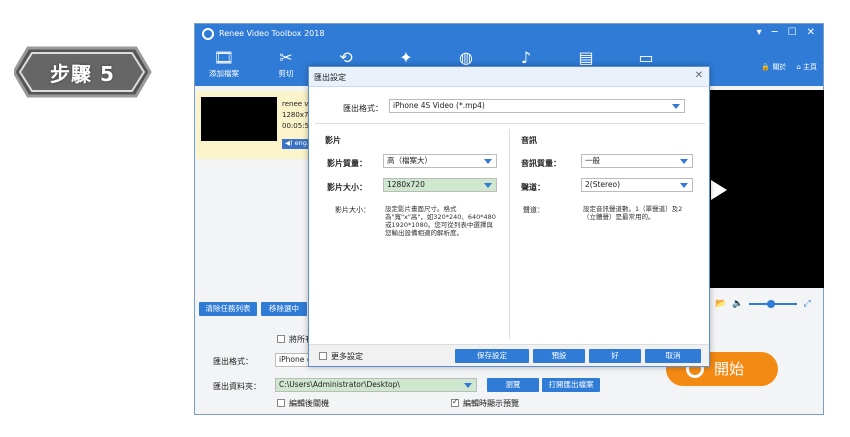 The height and width of the screenshot is (437, 850). Describe the element at coordinates (107, 74) in the screenshot. I see `step-number: 5` at that location.